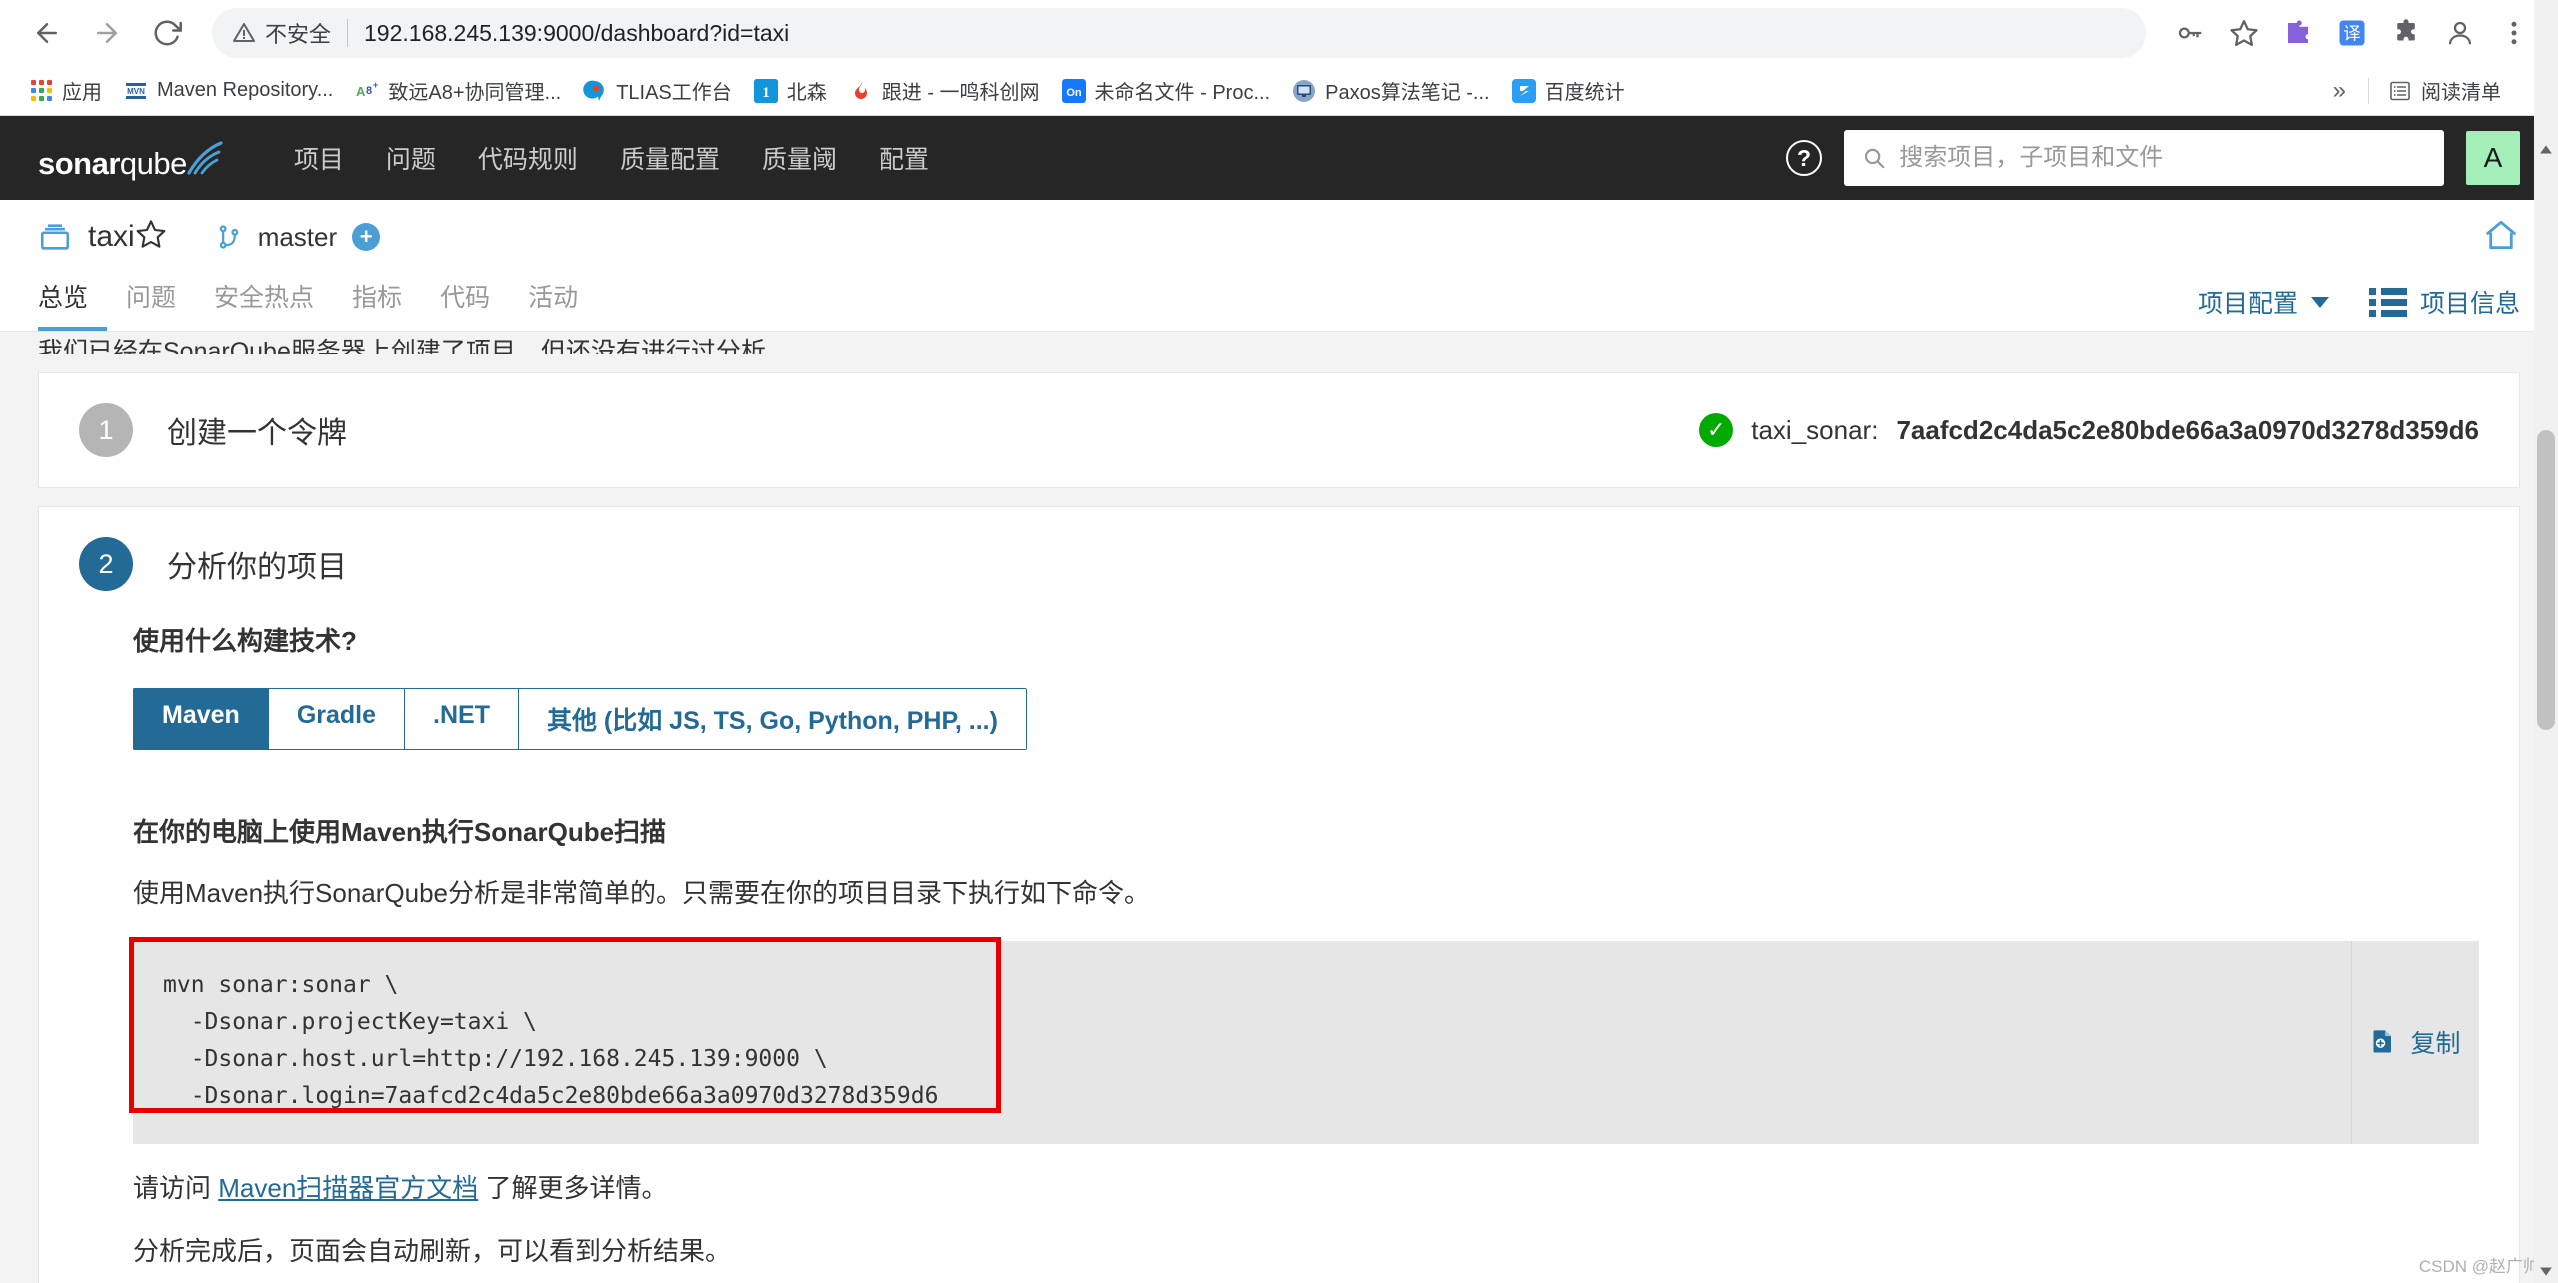 This screenshot has width=2558, height=1283. I want to click on copy-button-label: 复制, so click(2435, 1044).